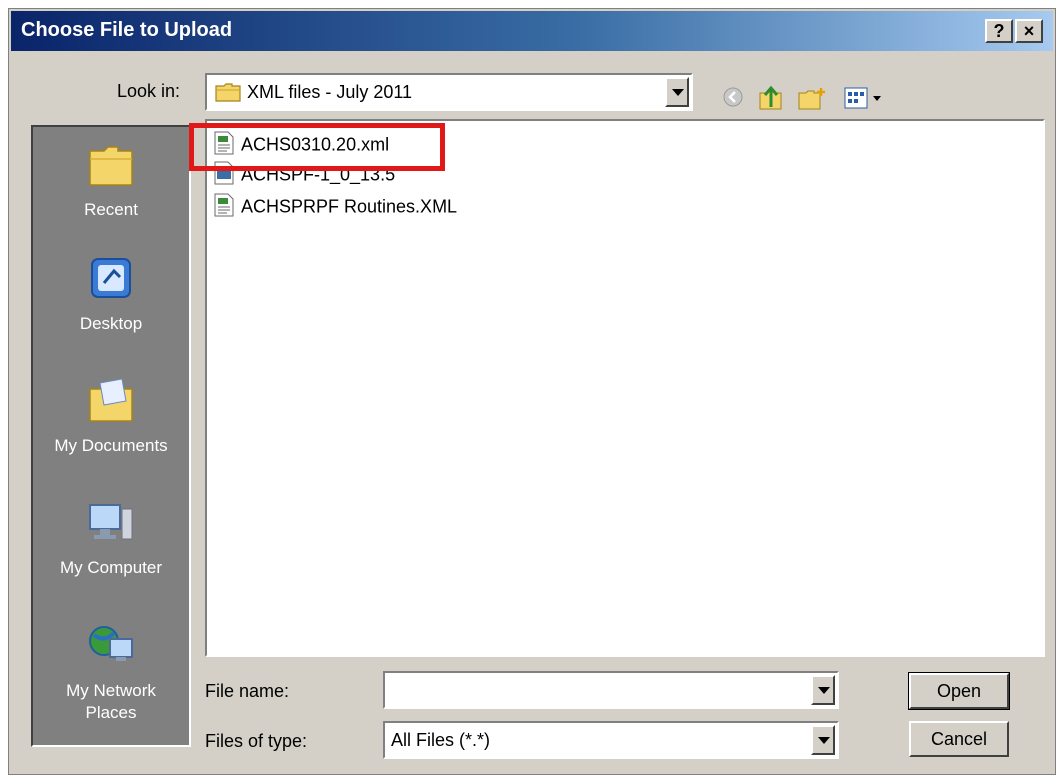 The height and width of the screenshot is (775, 1058). Describe the element at coordinates (999, 31) in the screenshot. I see `help-button: ?` at that location.